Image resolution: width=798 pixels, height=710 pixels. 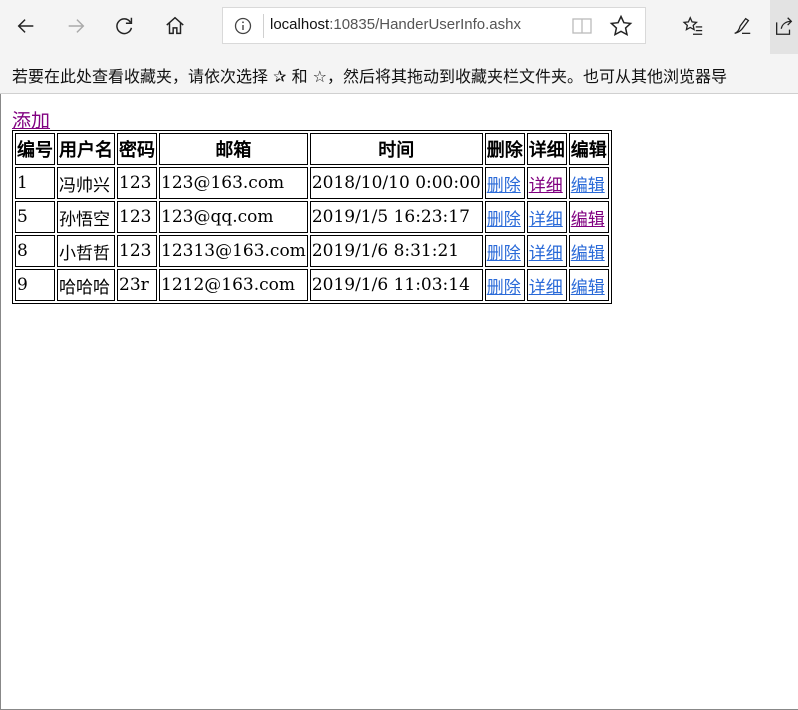 What do you see at coordinates (35, 285) in the screenshot?
I see `cell-id: 9` at bounding box center [35, 285].